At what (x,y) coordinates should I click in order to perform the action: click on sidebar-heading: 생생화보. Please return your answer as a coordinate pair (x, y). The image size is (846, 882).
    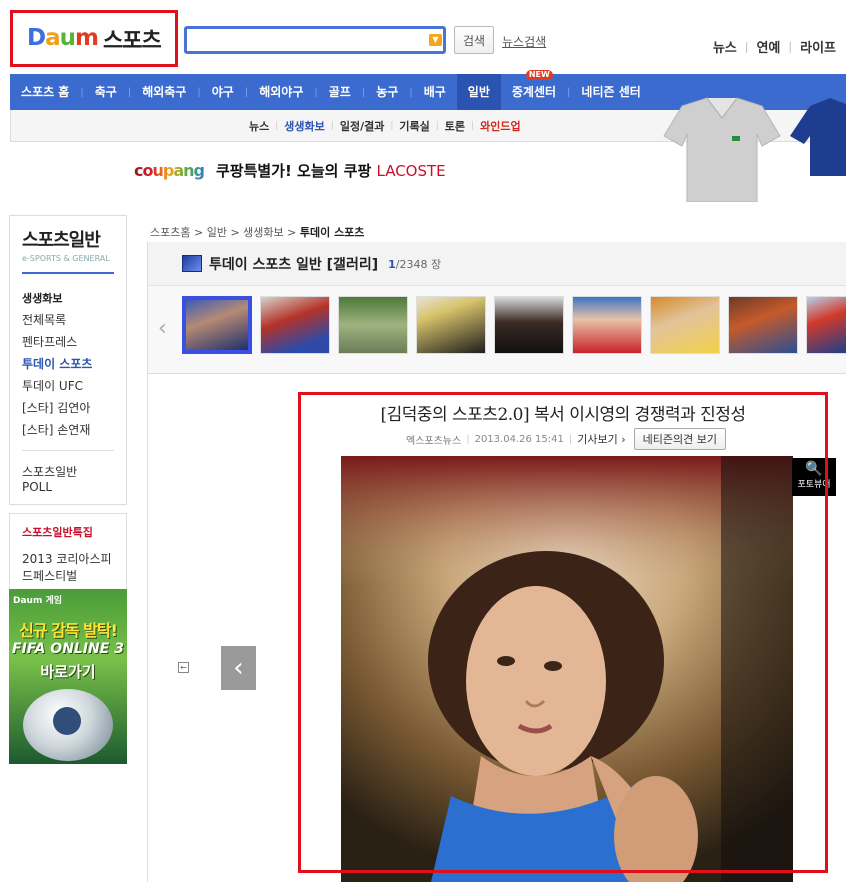
    Looking at the image, I should click on (42, 298).